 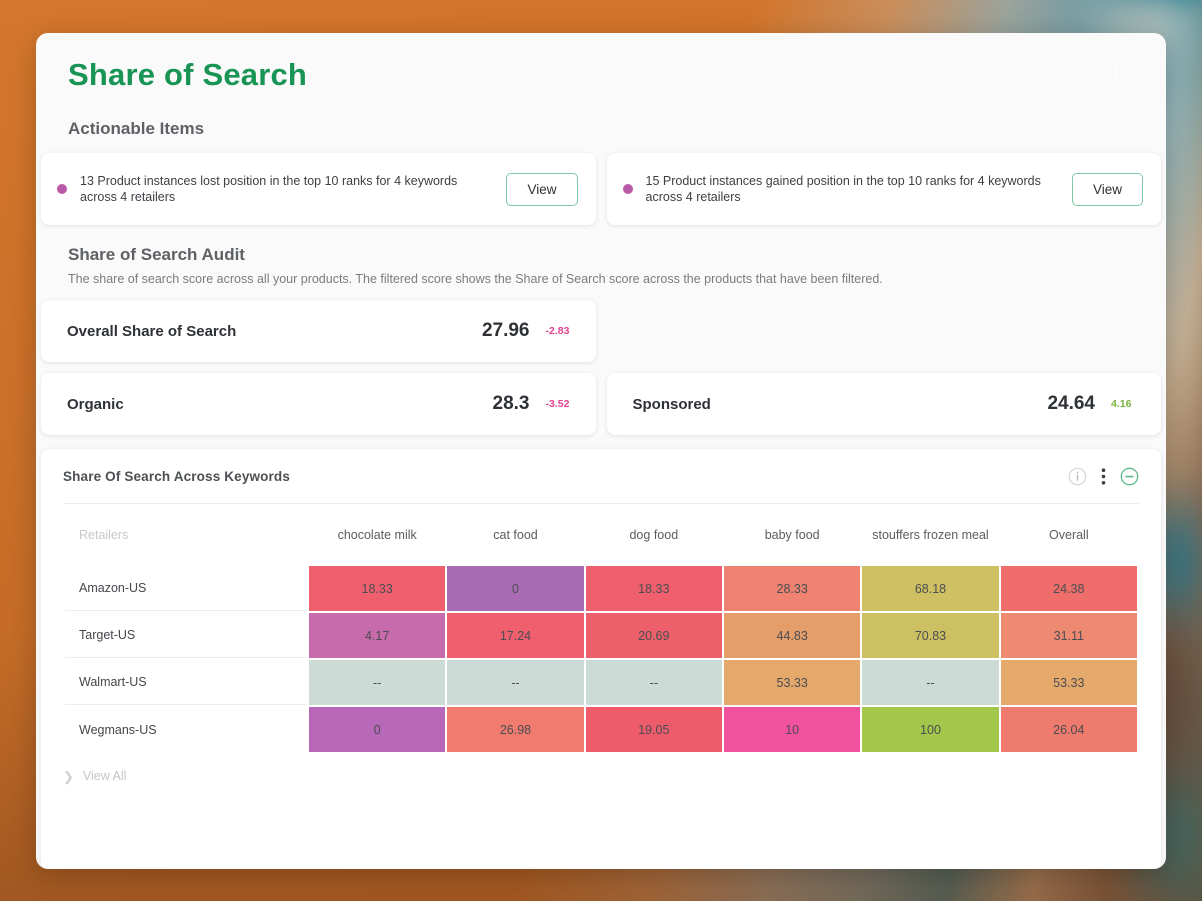 I want to click on heatmap-cell: 19.05, so click(x=653, y=729).